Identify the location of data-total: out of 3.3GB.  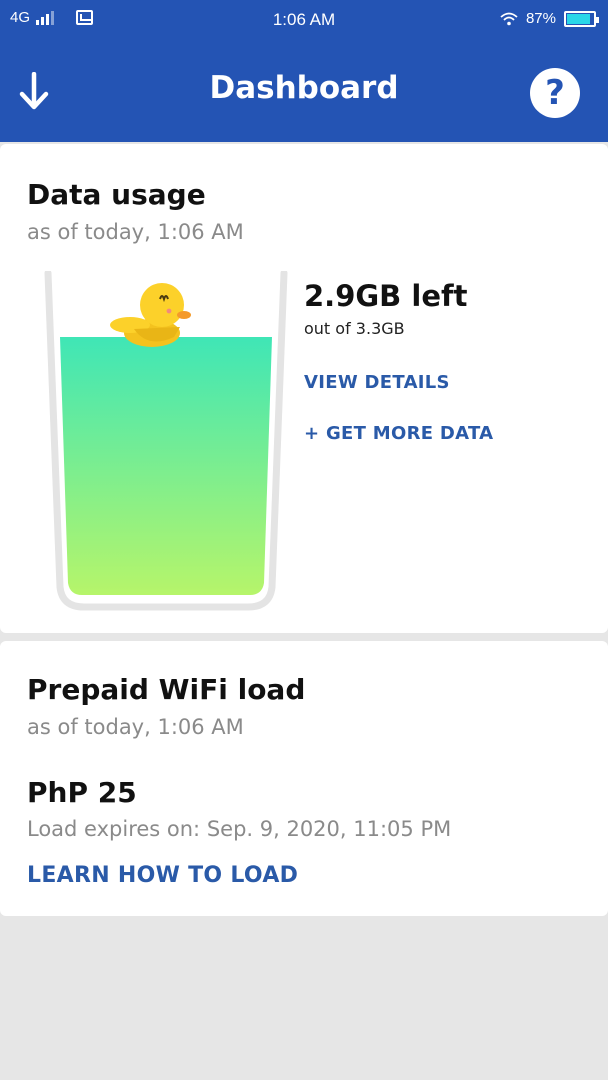
(354, 328).